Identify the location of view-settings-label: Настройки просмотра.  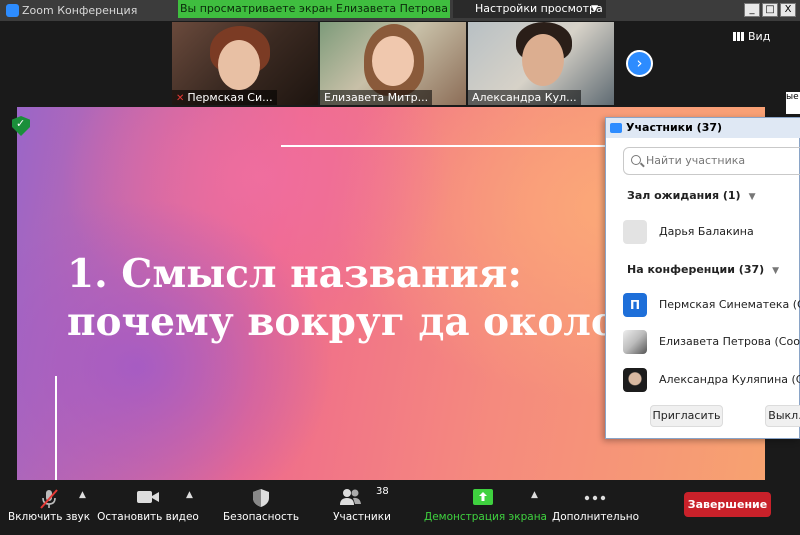
(539, 8).